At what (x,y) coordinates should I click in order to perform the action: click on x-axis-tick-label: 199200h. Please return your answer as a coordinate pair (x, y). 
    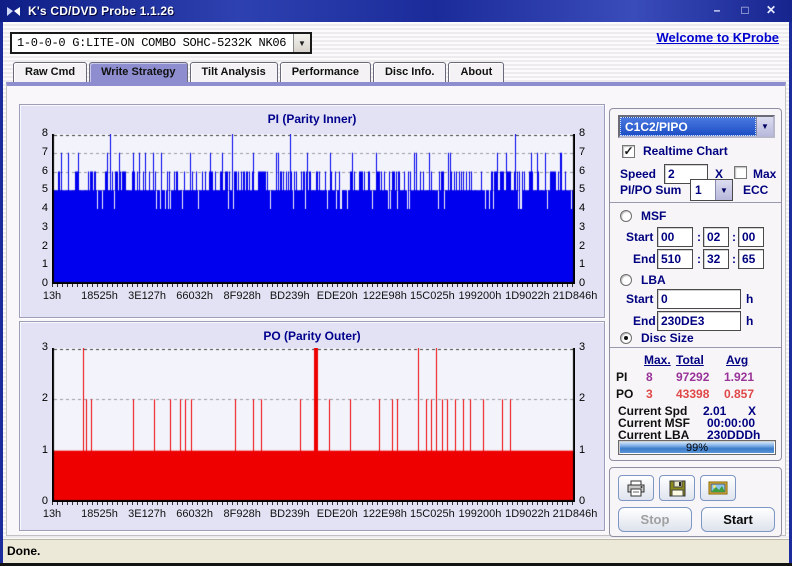
    Looking at the image, I should click on (480, 514).